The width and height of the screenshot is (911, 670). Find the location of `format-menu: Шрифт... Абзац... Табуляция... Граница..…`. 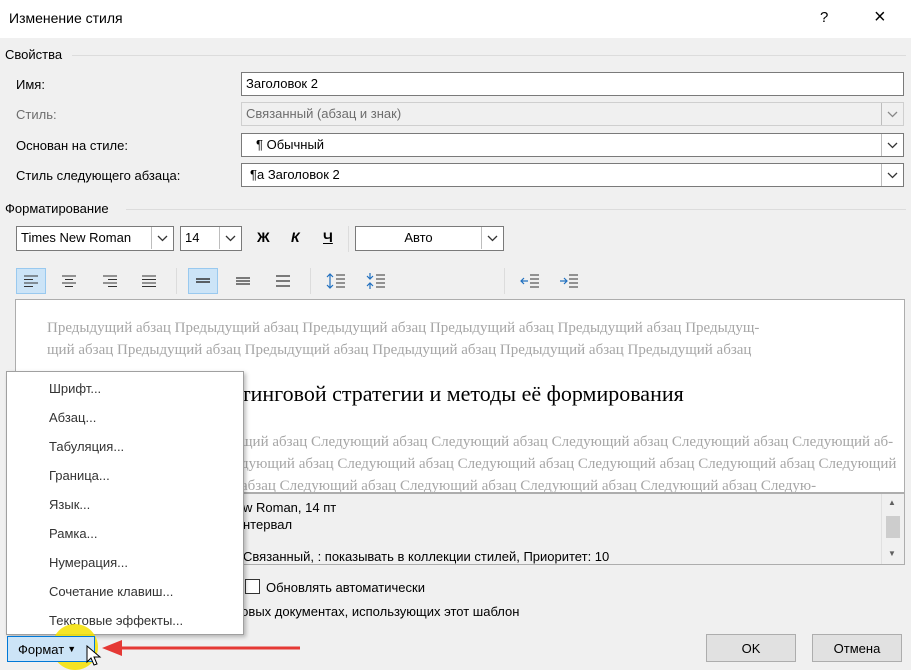

format-menu: Шрифт... Абзац... Табуляция... Граница..… is located at coordinates (125, 503).